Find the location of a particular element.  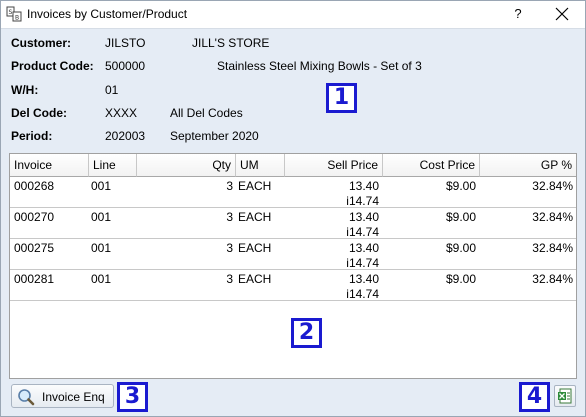

product-code-label: Product Code: is located at coordinates (52, 66).